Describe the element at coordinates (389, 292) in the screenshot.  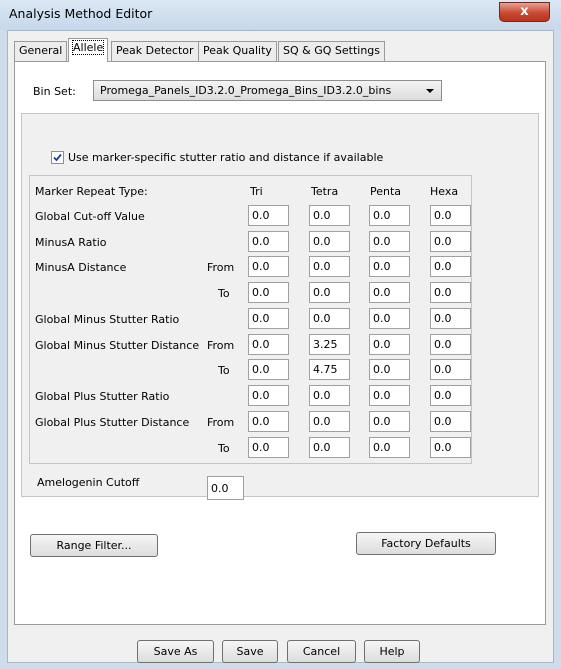
I see `minusa-distance-to-penta-field: 0.0` at that location.